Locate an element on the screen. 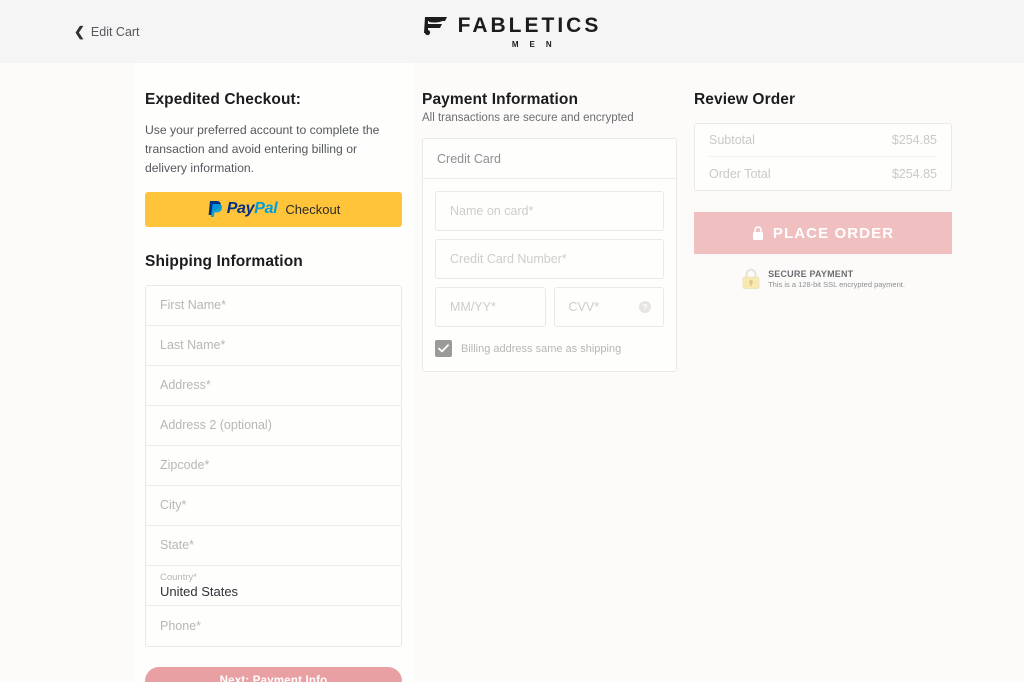 The height and width of the screenshot is (682, 1024). zipcode-placeholder: Zipcode* is located at coordinates (185, 465).